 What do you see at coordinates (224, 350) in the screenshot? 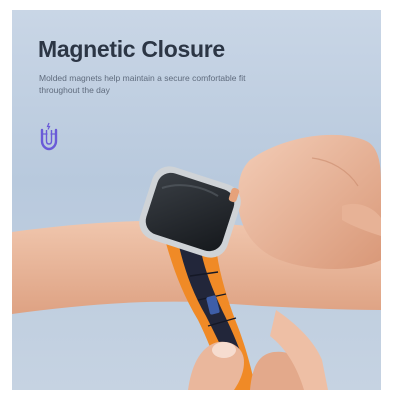
I see `fingernail` at bounding box center [224, 350].